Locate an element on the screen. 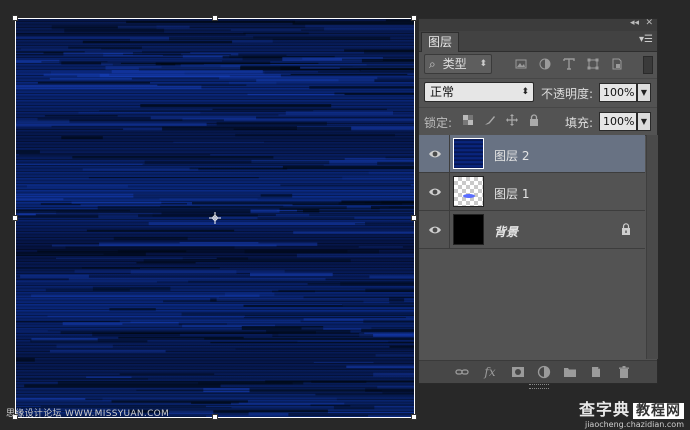 Image resolution: width=690 pixels, height=430 pixels. fill-dropdown-button: ▼ is located at coordinates (644, 121).